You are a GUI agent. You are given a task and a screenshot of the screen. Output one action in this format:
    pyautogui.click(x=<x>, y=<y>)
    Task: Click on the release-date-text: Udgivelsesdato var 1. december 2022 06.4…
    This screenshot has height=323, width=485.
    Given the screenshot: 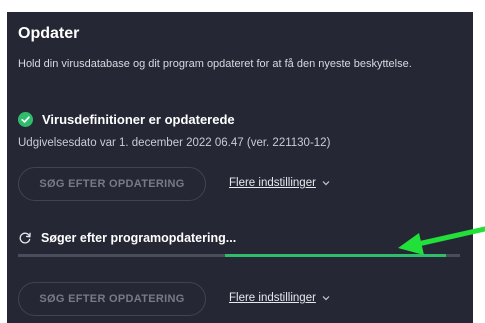 What is the action you would take?
    pyautogui.click(x=174, y=143)
    